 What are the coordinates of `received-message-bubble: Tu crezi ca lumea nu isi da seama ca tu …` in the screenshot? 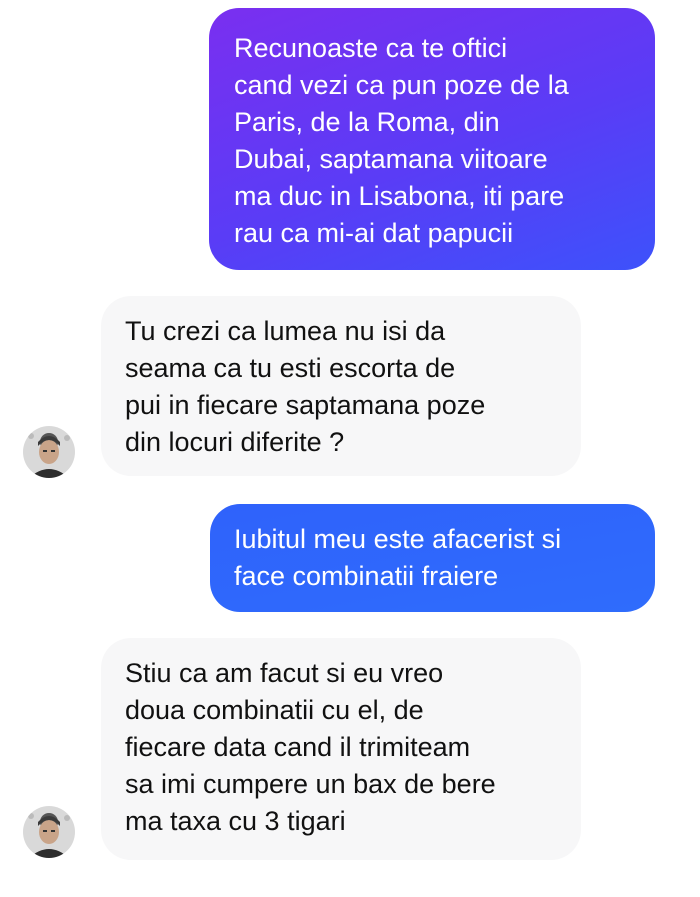 It's located at (341, 386).